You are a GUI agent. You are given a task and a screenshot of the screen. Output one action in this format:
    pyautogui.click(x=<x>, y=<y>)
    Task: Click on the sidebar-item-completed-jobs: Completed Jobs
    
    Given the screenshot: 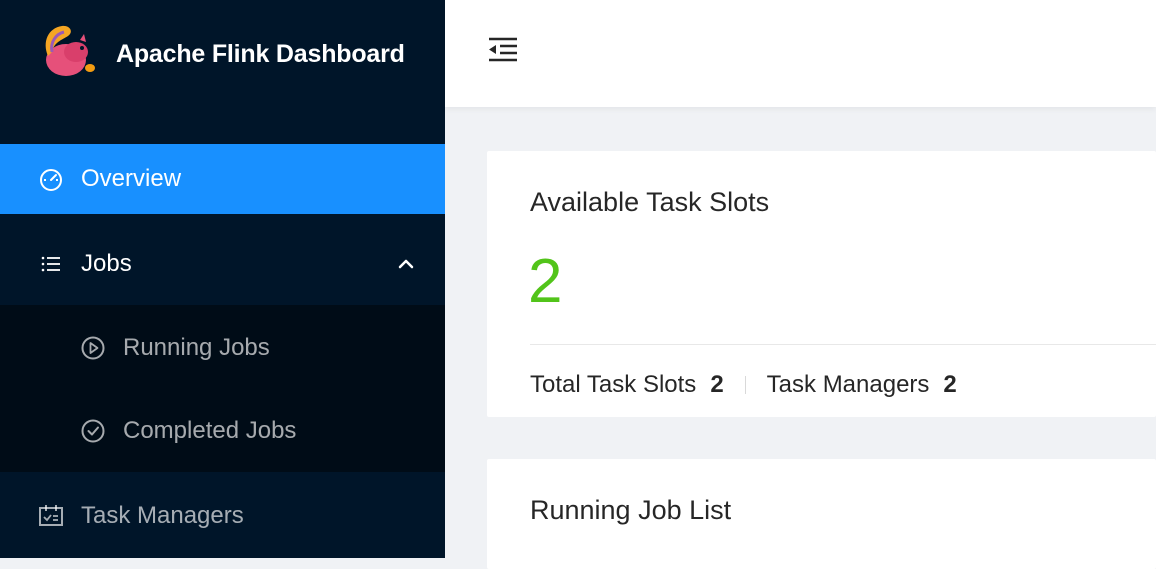 What is the action you would take?
    pyautogui.click(x=222, y=431)
    